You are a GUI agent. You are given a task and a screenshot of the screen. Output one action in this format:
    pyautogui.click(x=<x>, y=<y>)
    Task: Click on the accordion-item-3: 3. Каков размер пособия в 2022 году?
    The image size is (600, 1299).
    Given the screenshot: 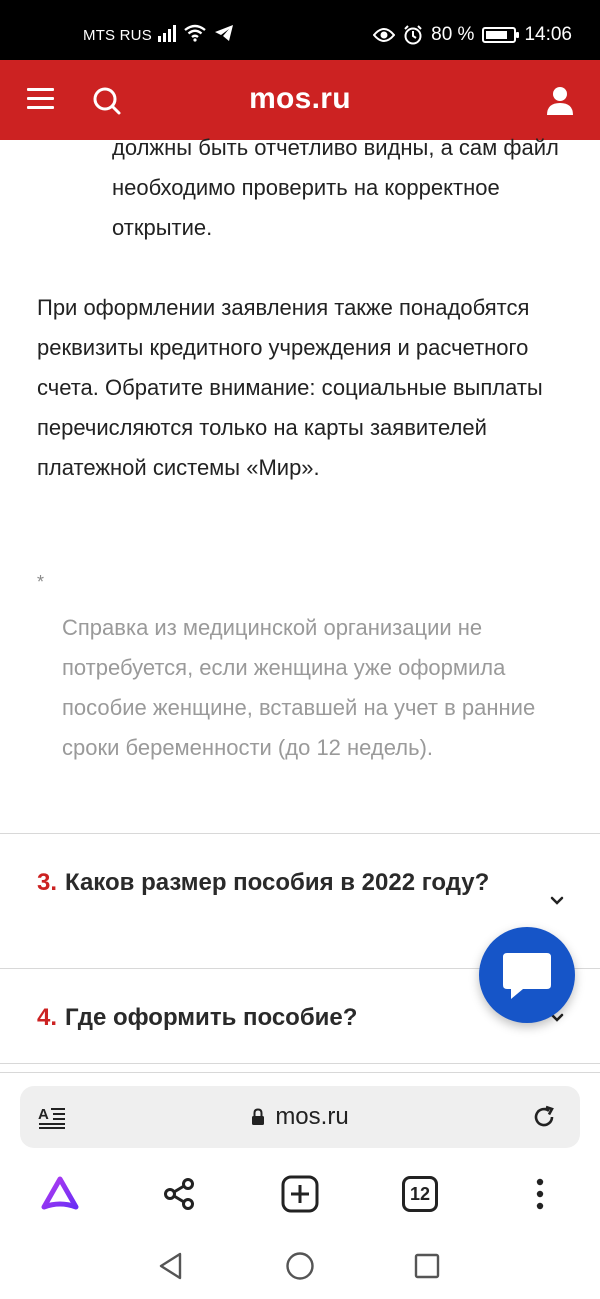 What is the action you would take?
    pyautogui.click(x=267, y=883)
    